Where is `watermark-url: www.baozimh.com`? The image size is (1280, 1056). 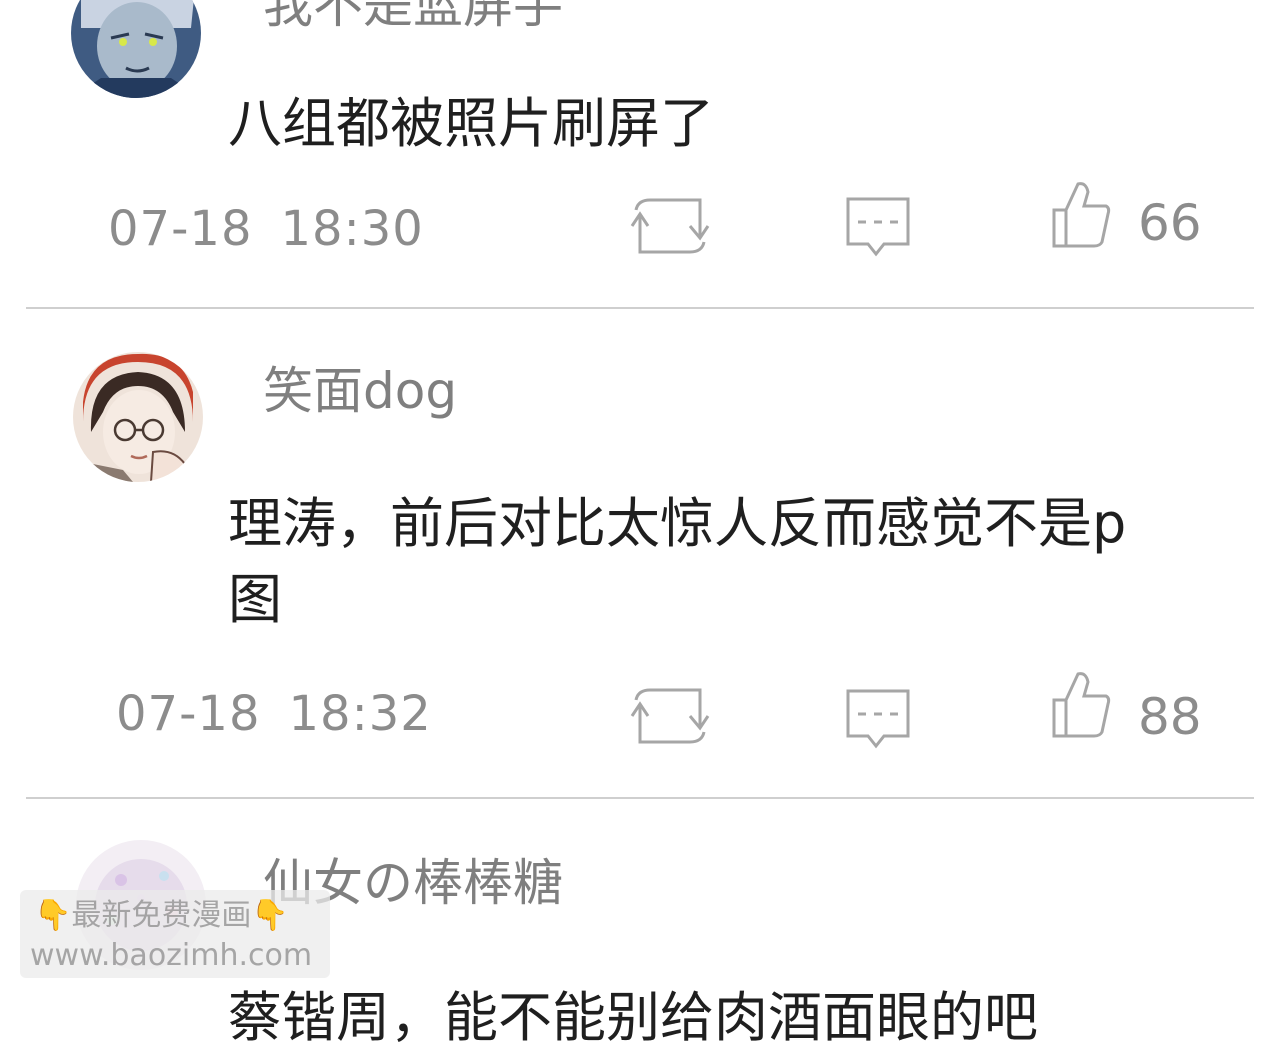 watermark-url: www.baozimh.com is located at coordinates (171, 955).